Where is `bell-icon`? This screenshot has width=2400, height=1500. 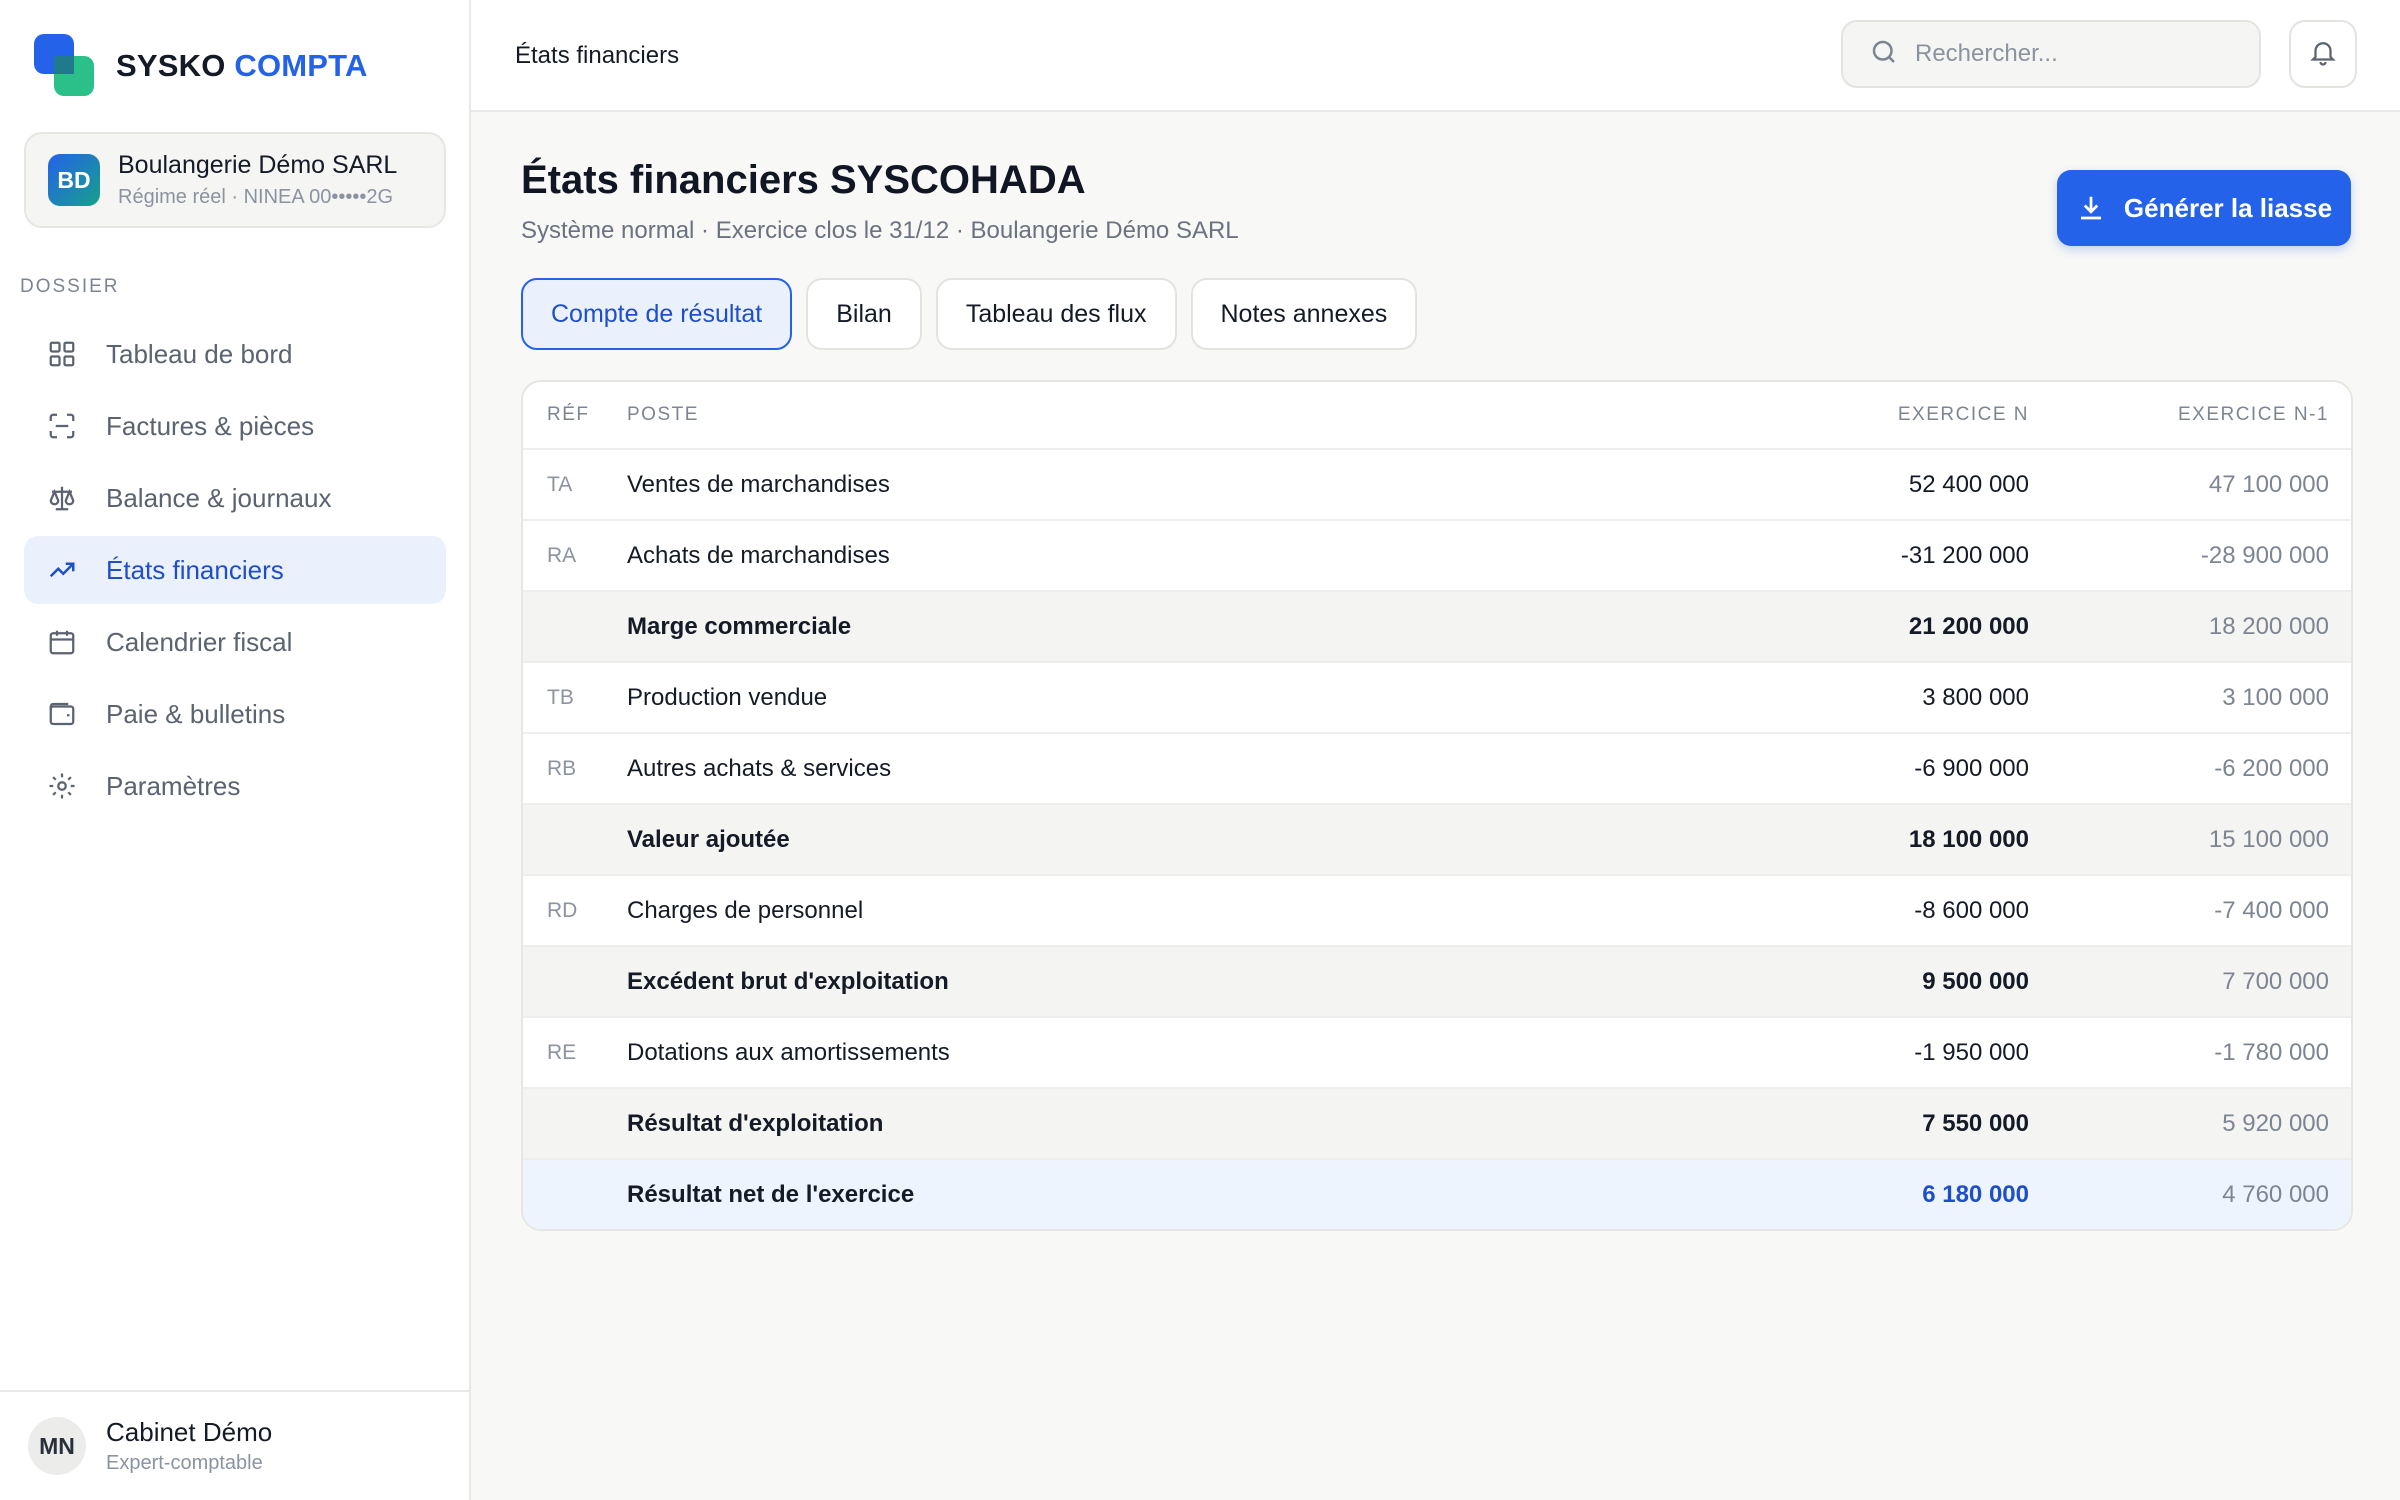
bell-icon is located at coordinates (2323, 54).